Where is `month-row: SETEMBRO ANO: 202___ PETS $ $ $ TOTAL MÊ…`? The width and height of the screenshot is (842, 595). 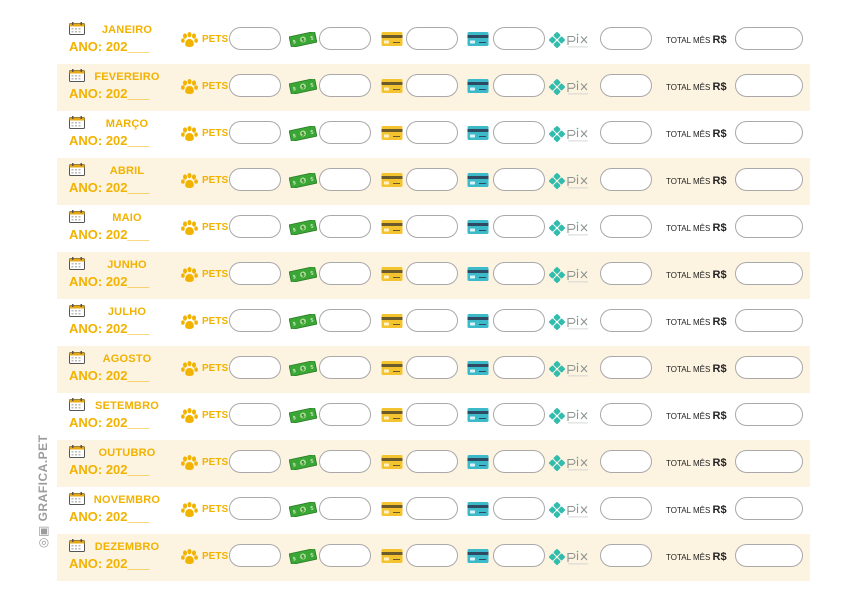 month-row: SETEMBRO ANO: 202___ PETS $ $ $ TOTAL MÊ… is located at coordinates (433, 416).